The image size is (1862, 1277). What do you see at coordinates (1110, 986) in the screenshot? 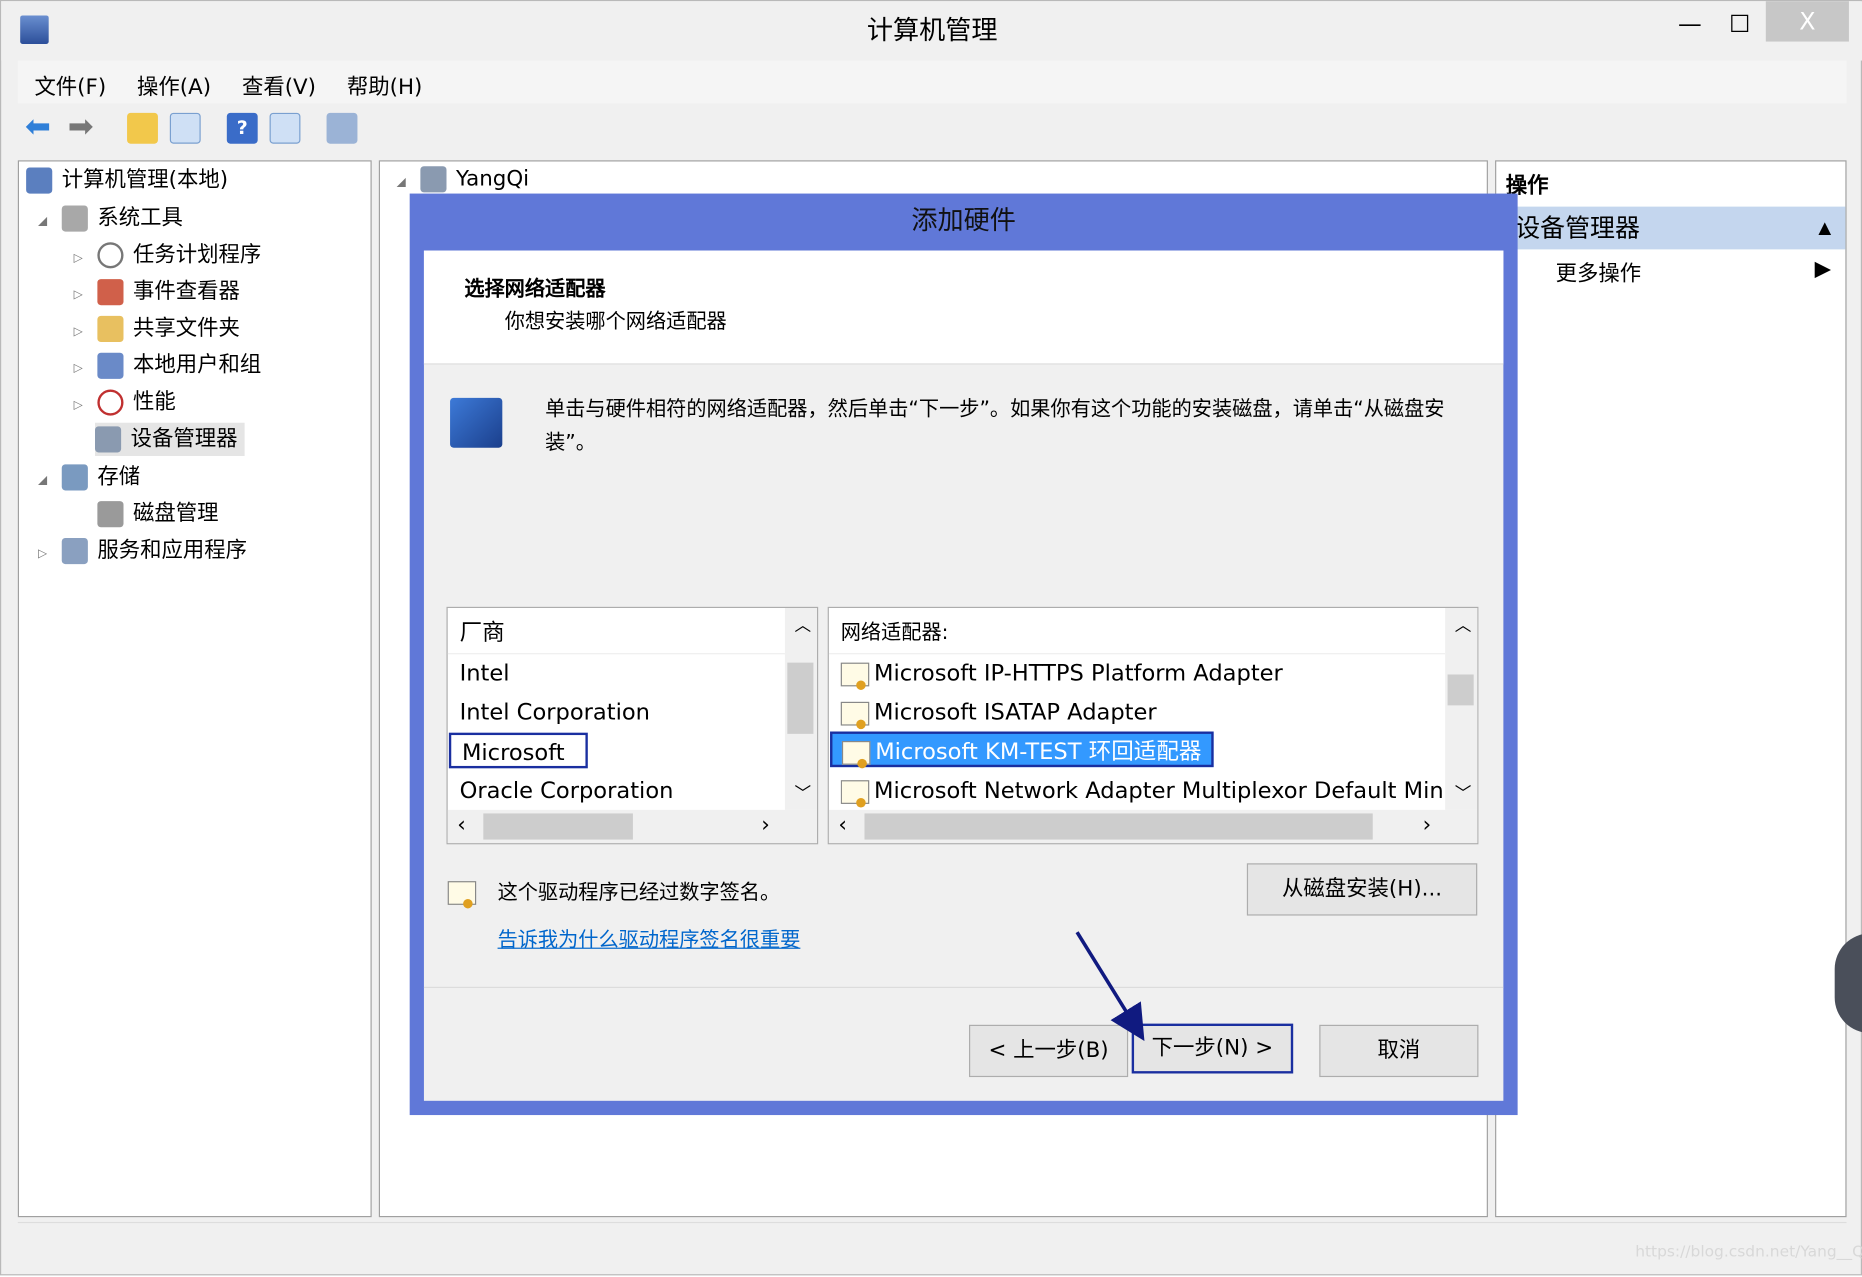
I see `annotation-arrow` at bounding box center [1110, 986].